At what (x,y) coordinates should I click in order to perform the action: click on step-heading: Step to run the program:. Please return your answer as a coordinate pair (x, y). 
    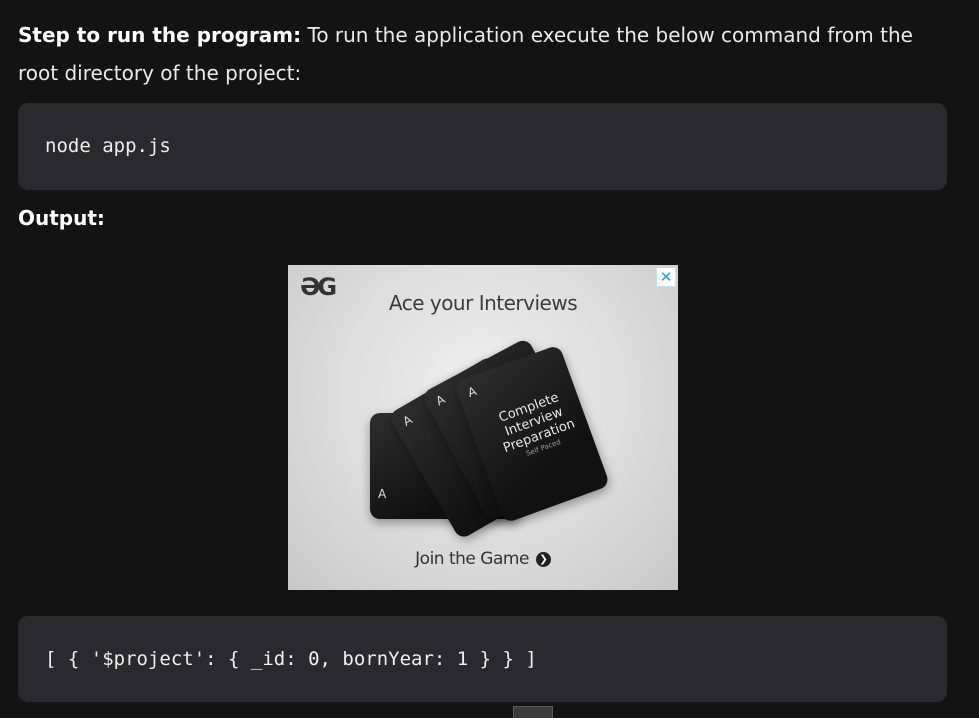
    Looking at the image, I should click on (160, 35).